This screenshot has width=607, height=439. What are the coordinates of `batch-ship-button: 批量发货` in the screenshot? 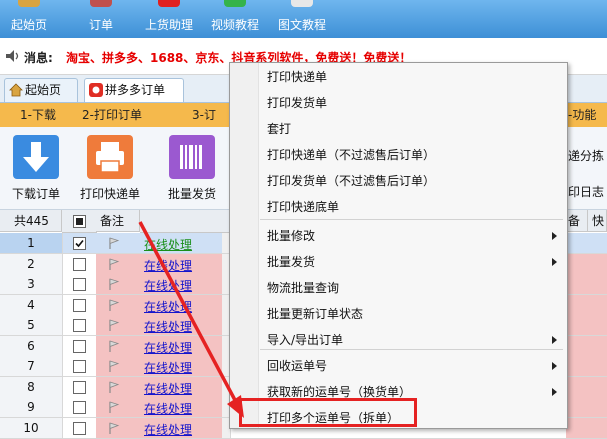 It's located at (192, 170).